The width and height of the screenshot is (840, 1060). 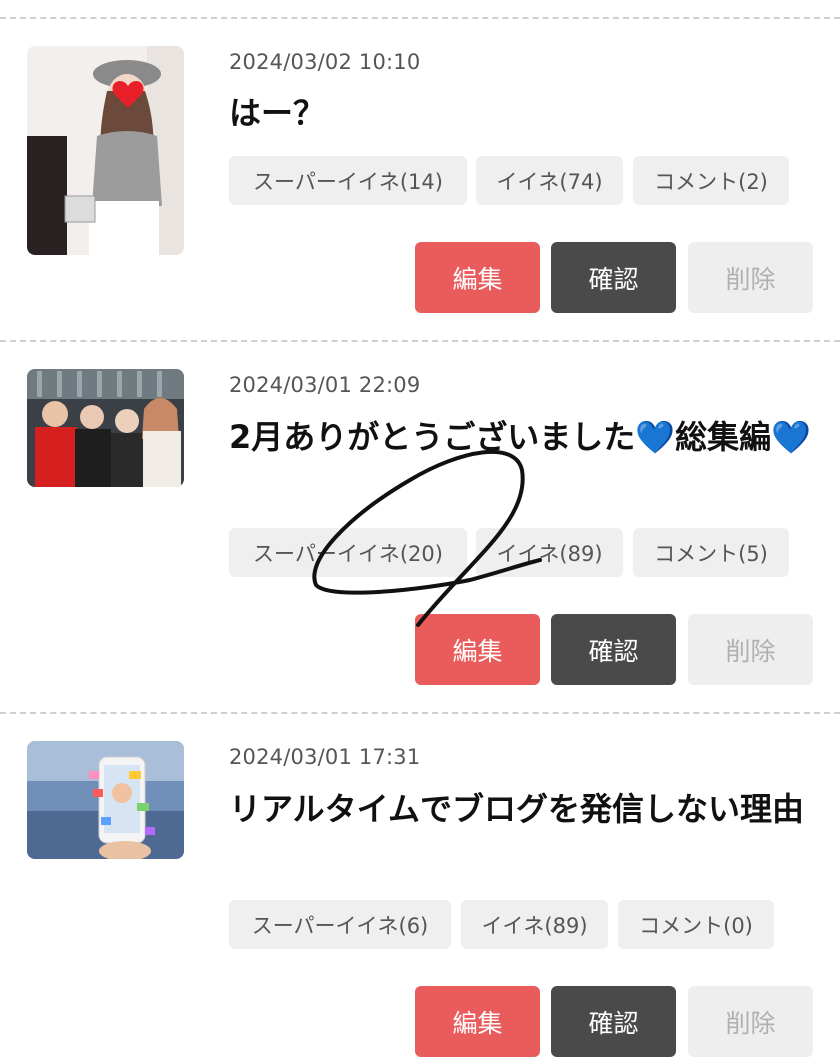 What do you see at coordinates (348, 552) in the screenshot?
I see `super-like-chip: スーパーイイネ(20)` at bounding box center [348, 552].